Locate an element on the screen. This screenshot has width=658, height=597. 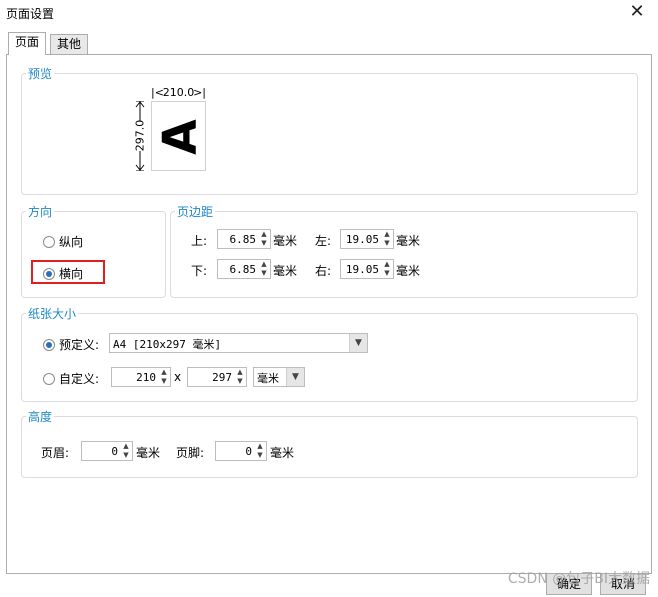
arrow-left-icon: |< is located at coordinates (157, 92).